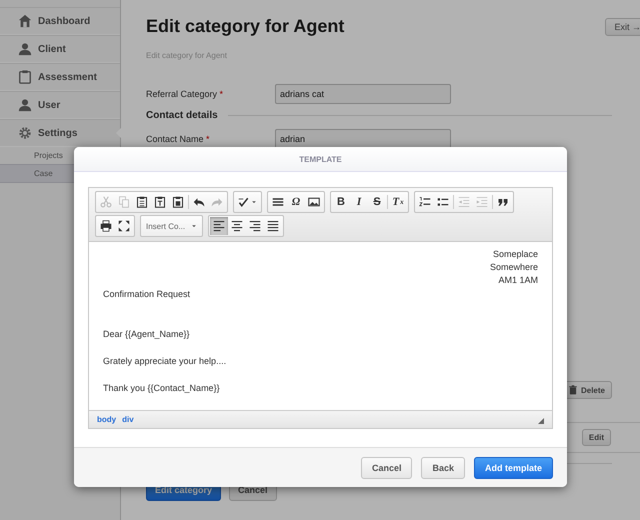 The width and height of the screenshot is (640, 520). I want to click on numbered-list-icon, so click(425, 202).